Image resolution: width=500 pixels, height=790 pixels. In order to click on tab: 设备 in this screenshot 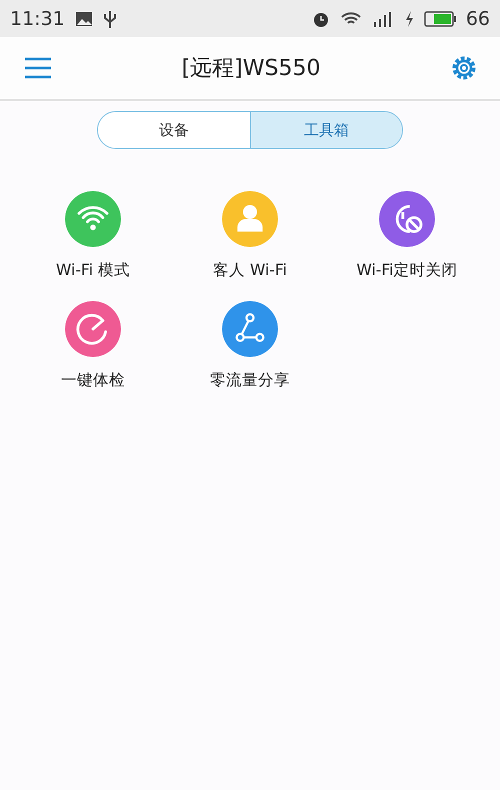, I will do `click(174, 130)`.